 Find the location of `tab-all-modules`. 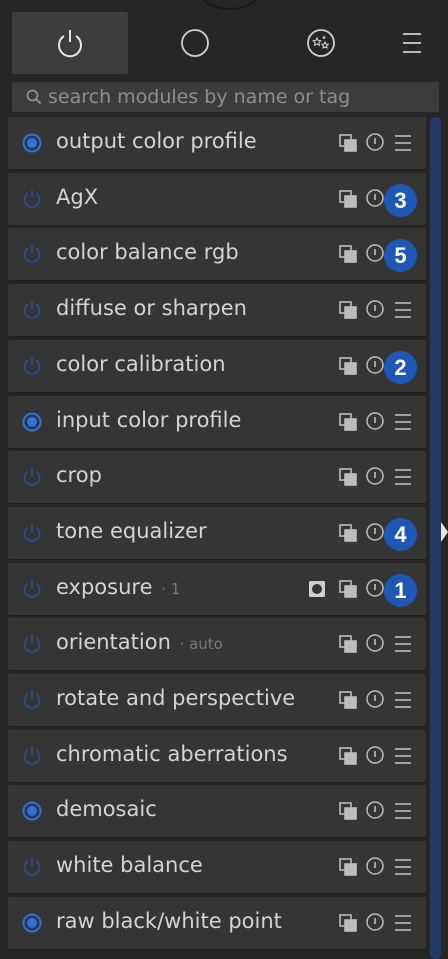

tab-all-modules is located at coordinates (195, 43).